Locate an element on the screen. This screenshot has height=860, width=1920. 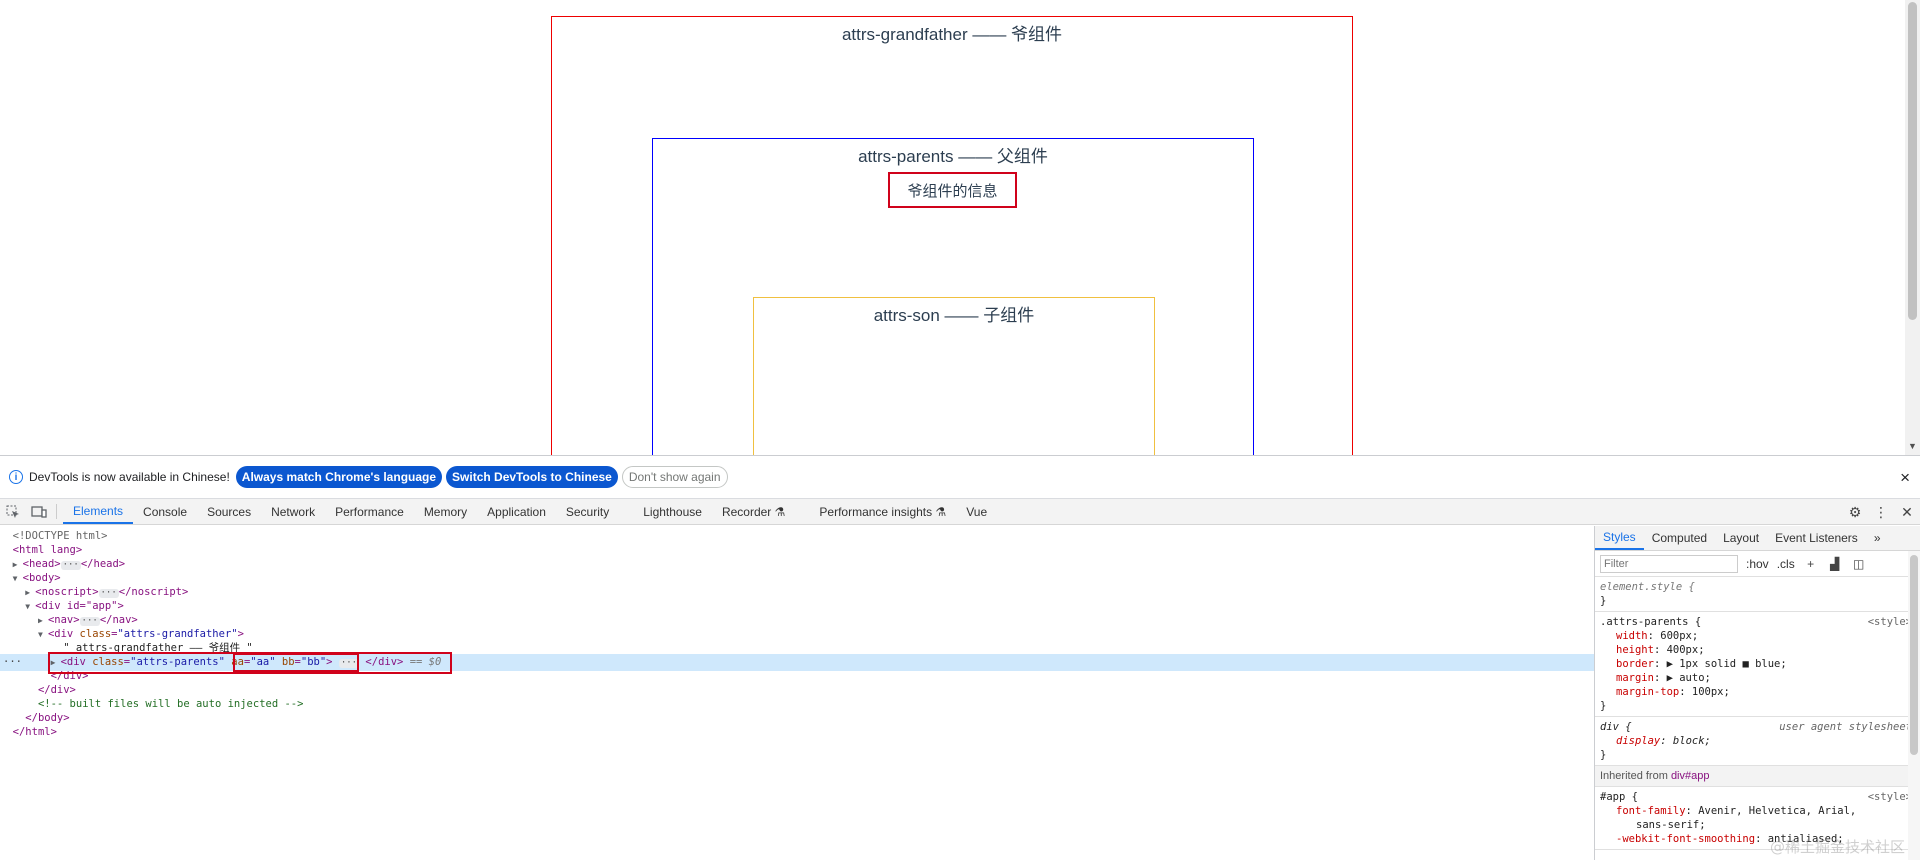
body-open-tag: <body> is located at coordinates (41, 578).